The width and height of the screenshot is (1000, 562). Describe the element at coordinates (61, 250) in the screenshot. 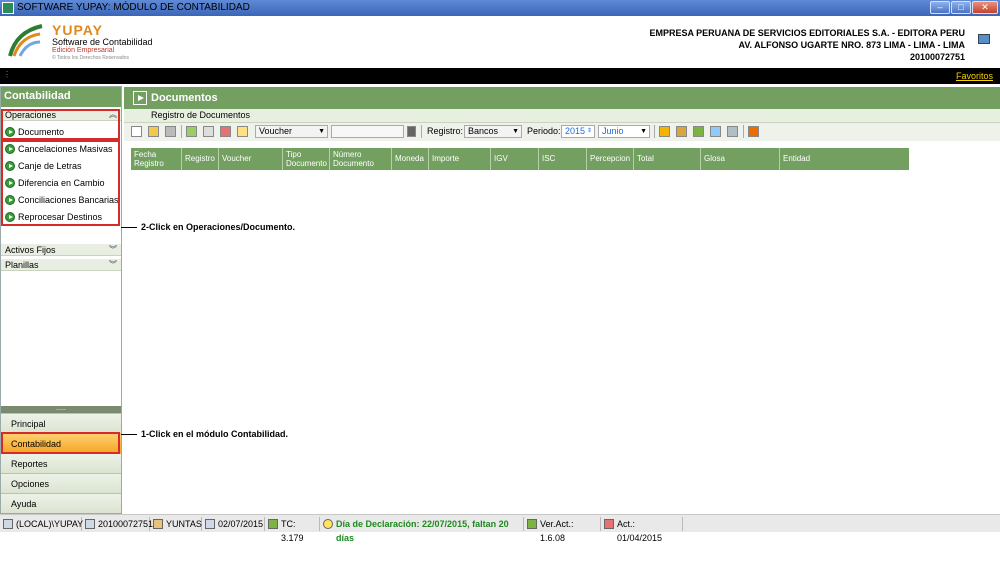

I see `section-activos-fijos: Activos Fijos ︾` at that location.